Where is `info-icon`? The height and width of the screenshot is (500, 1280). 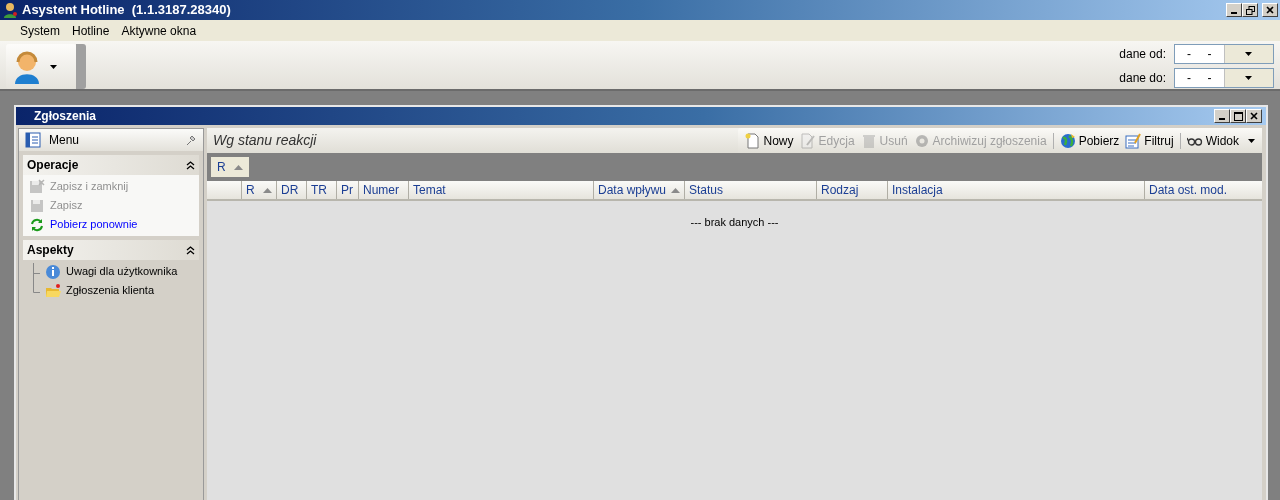 info-icon is located at coordinates (53, 271).